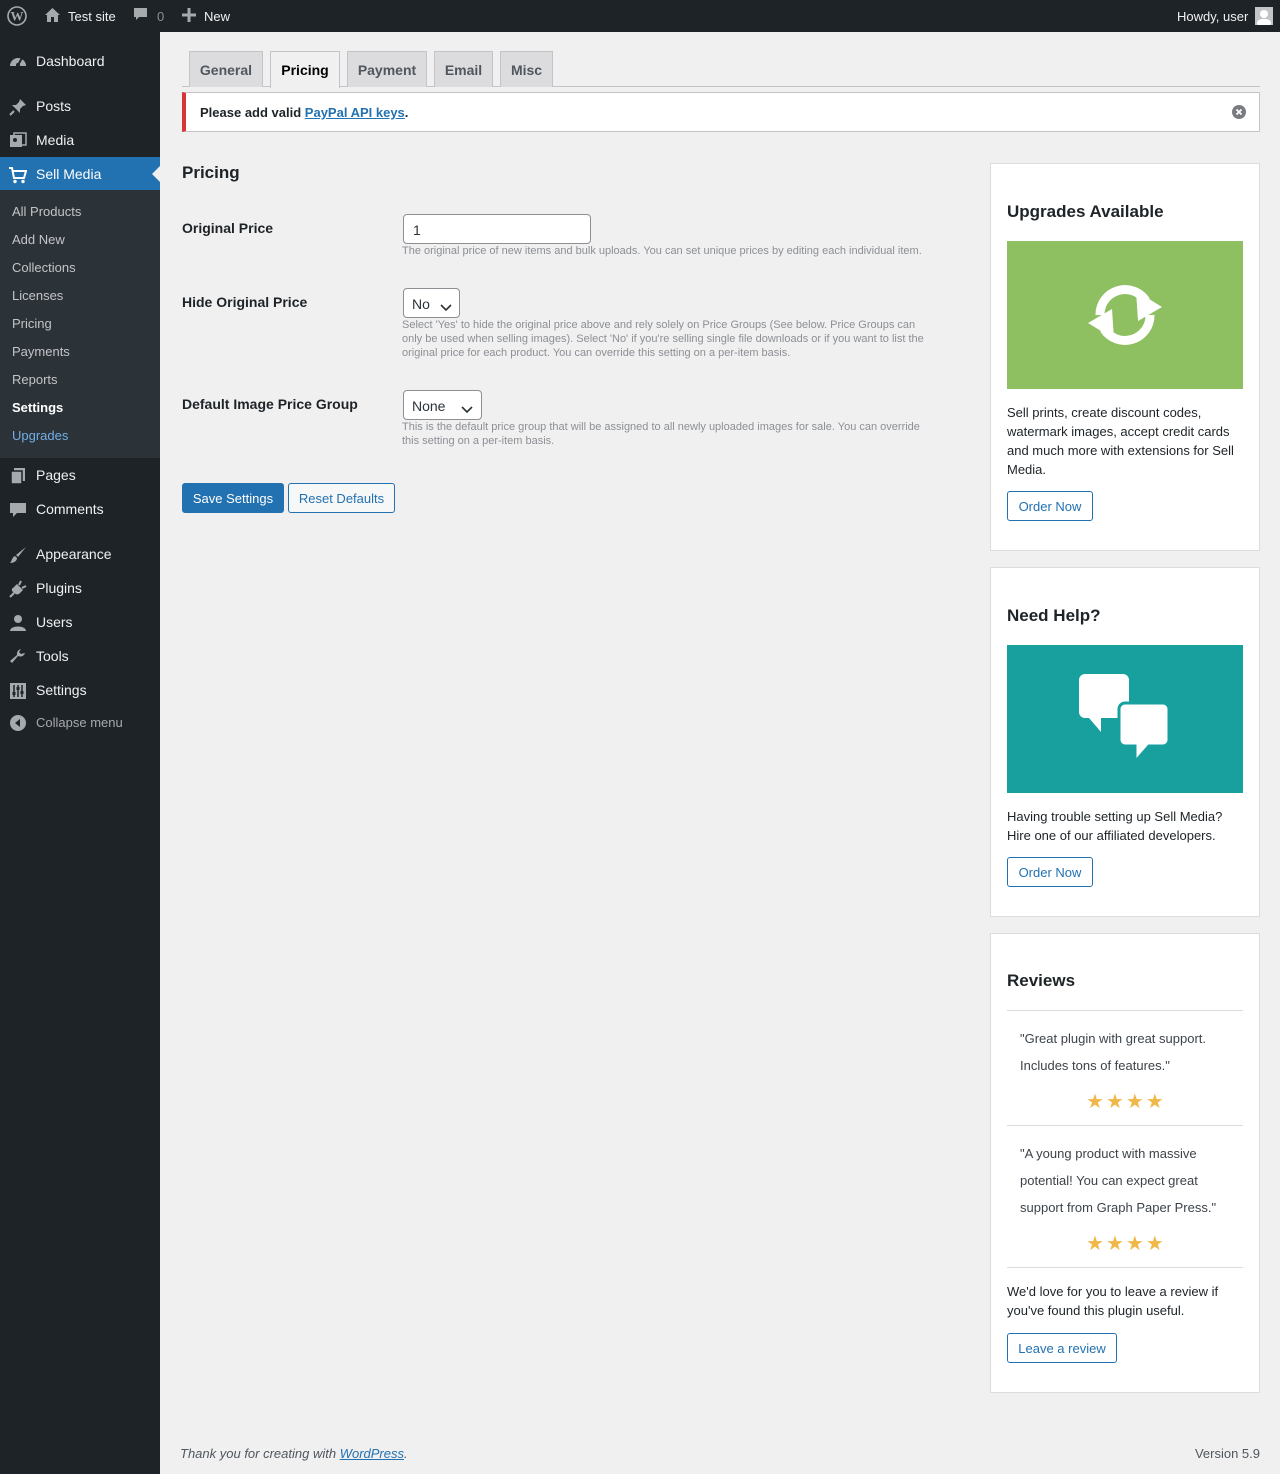 Image resolution: width=1280 pixels, height=1474 pixels. Describe the element at coordinates (35, 379) in the screenshot. I see `submenu-reports: Reports` at that location.